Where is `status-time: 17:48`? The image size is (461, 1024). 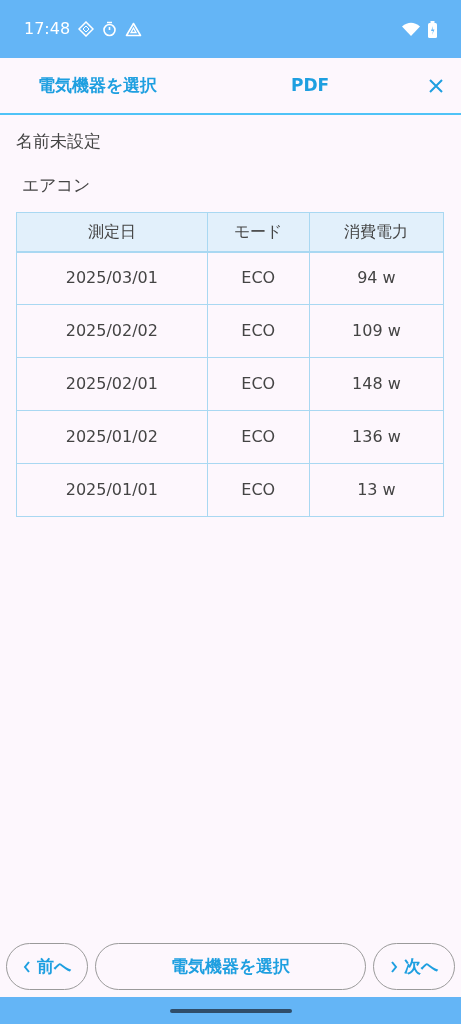
status-time: 17:48 is located at coordinates (47, 29).